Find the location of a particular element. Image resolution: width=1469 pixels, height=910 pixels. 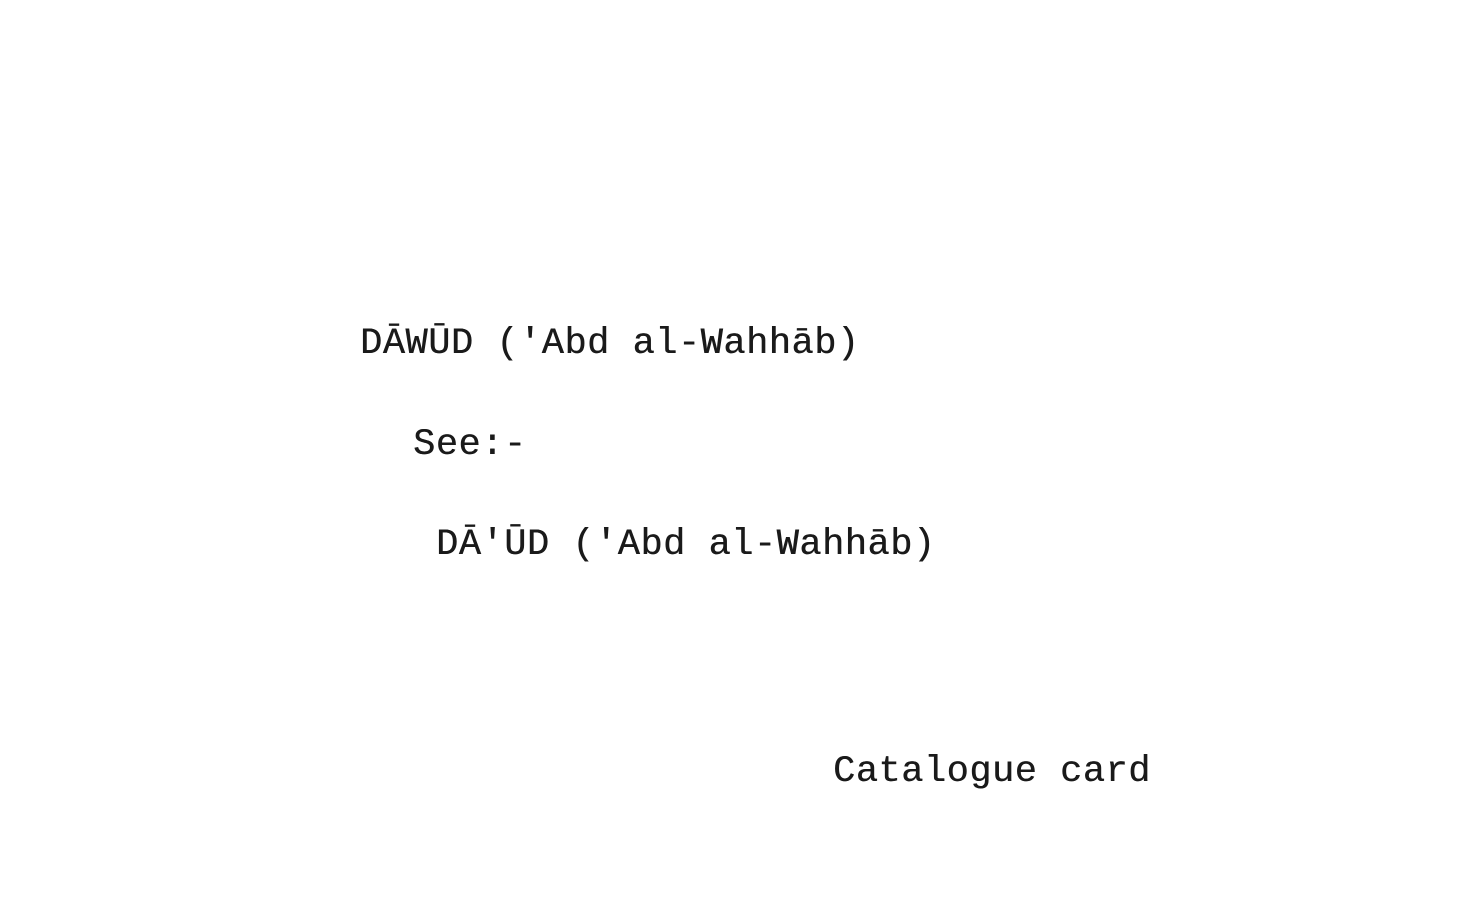

cross-reference-entry: DĀ'ŪD ('Abd al-Wahhāb) is located at coordinates (686, 545).